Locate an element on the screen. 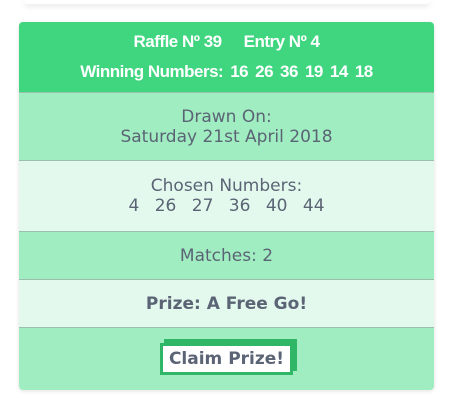 This screenshot has width=454, height=410. chosen-numbers-list: 4 26 27 36 40 44 is located at coordinates (226, 206).